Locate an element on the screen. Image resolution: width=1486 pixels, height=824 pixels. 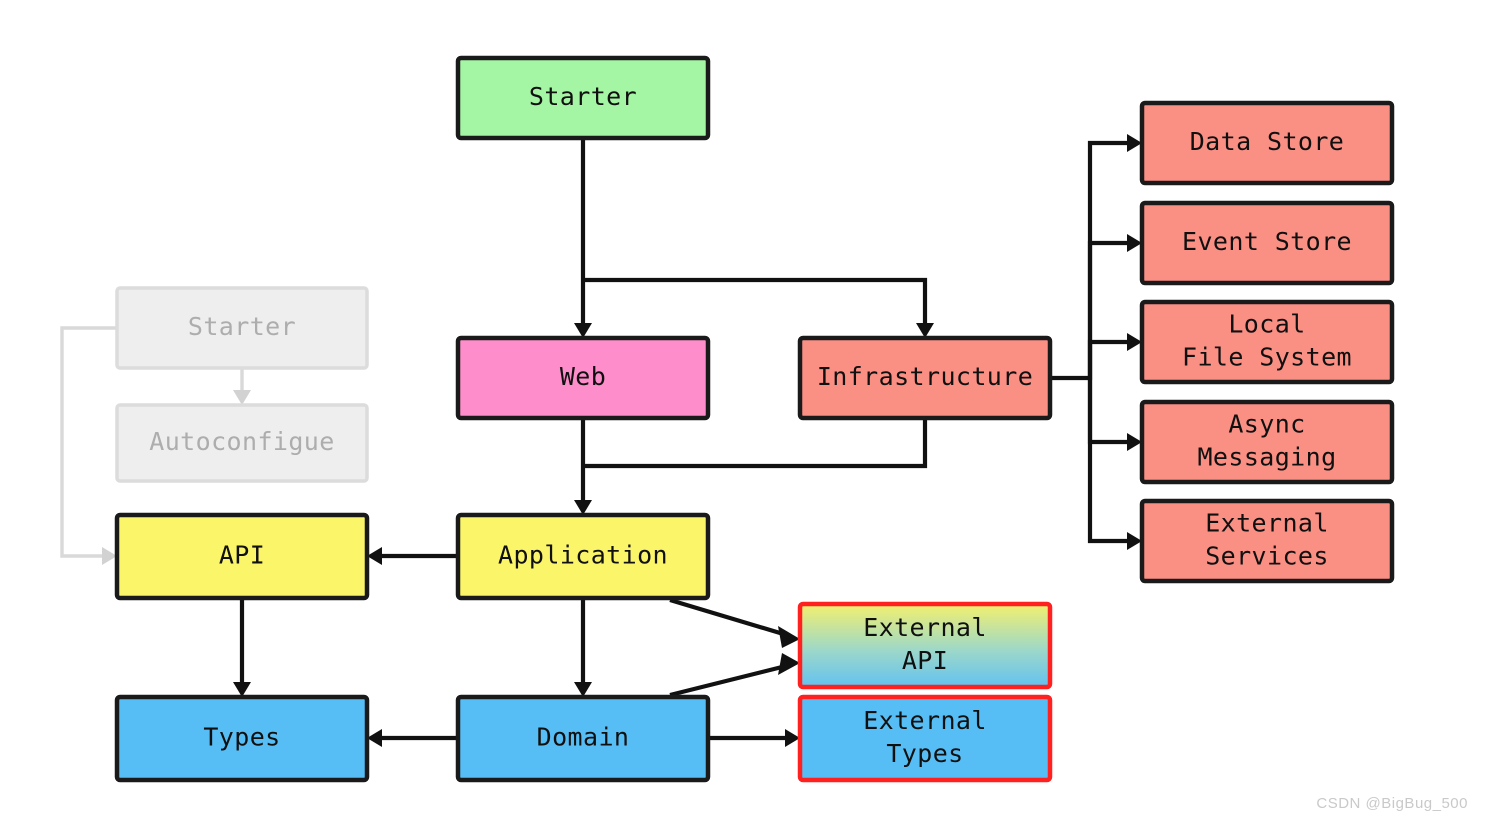
node-starter: Starter is located at coordinates (583, 98).